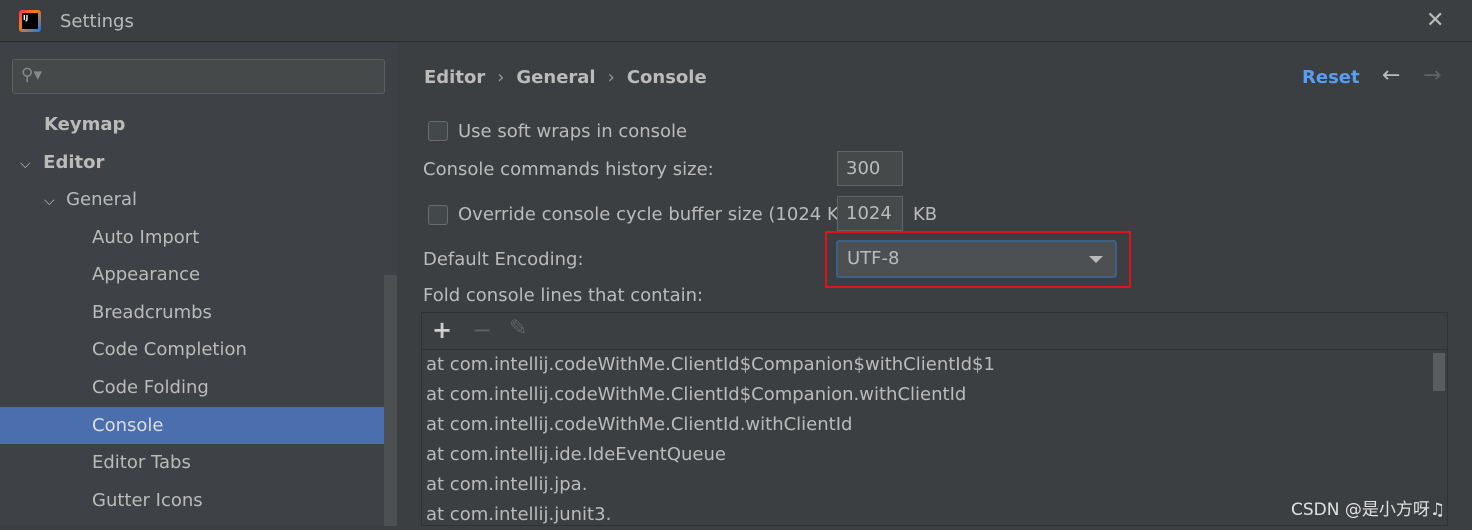 Image resolution: width=1472 pixels, height=530 pixels. I want to click on title-bar: IJ Settings ✕, so click(736, 21).